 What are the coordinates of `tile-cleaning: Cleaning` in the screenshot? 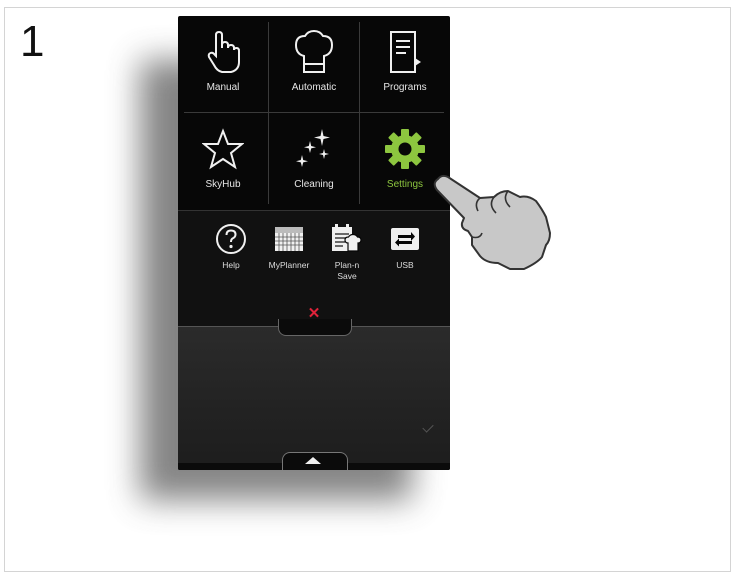 It's located at (314, 160).